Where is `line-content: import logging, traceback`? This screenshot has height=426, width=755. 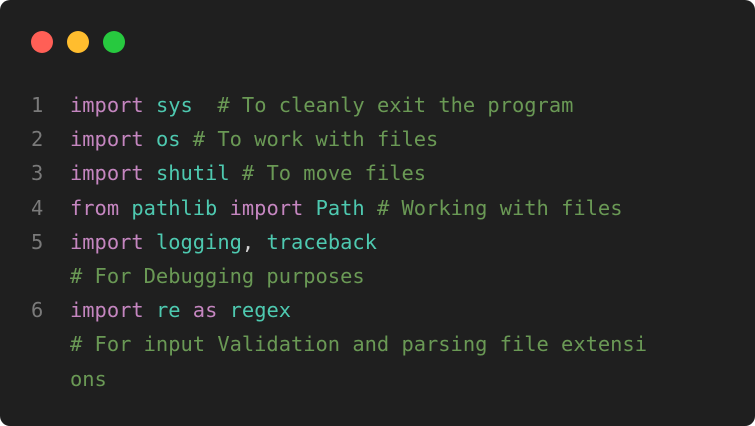 line-content: import logging, traceback is located at coordinates (223, 242).